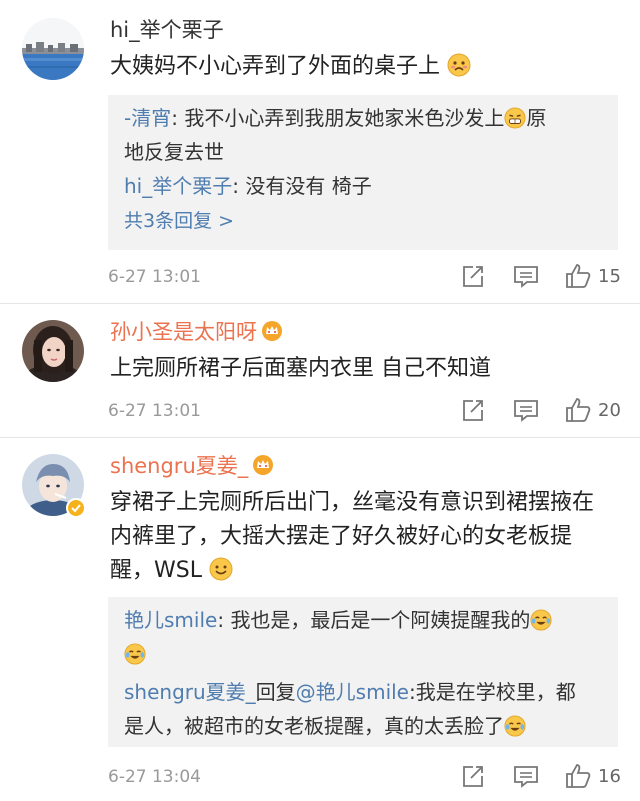  Describe the element at coordinates (156, 570) in the screenshot. I see `comment-text-line: 醒，WSL` at that location.